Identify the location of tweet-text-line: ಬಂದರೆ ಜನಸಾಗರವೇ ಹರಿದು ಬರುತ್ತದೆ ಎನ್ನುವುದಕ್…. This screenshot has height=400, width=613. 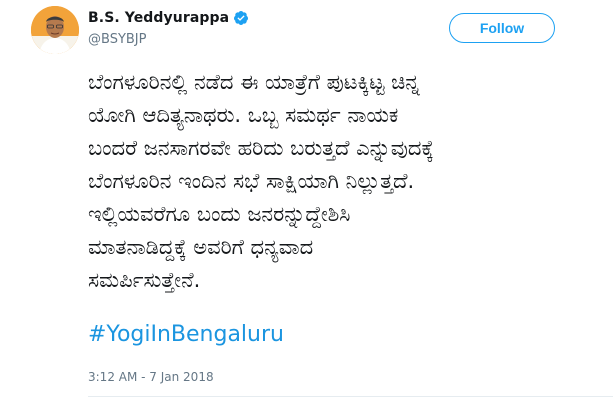
(261, 148).